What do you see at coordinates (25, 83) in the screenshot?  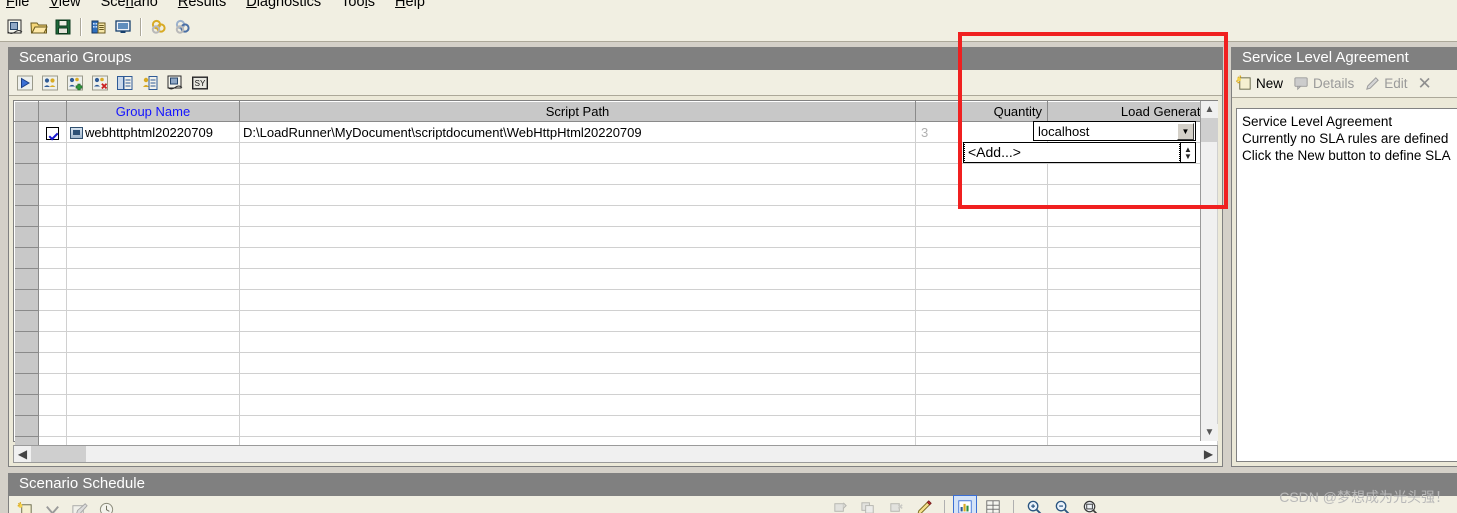 I see `start-scenario-icon` at bounding box center [25, 83].